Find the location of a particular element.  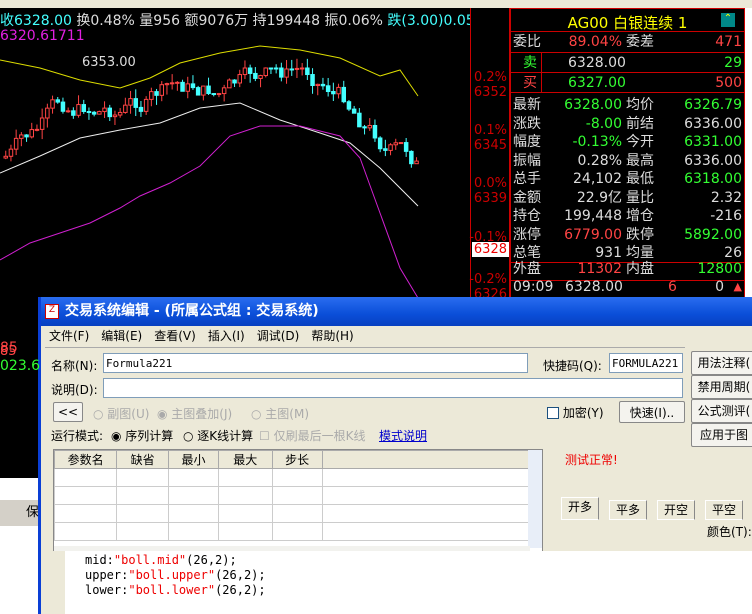

column-header: 参数名 is located at coordinates (86, 459).